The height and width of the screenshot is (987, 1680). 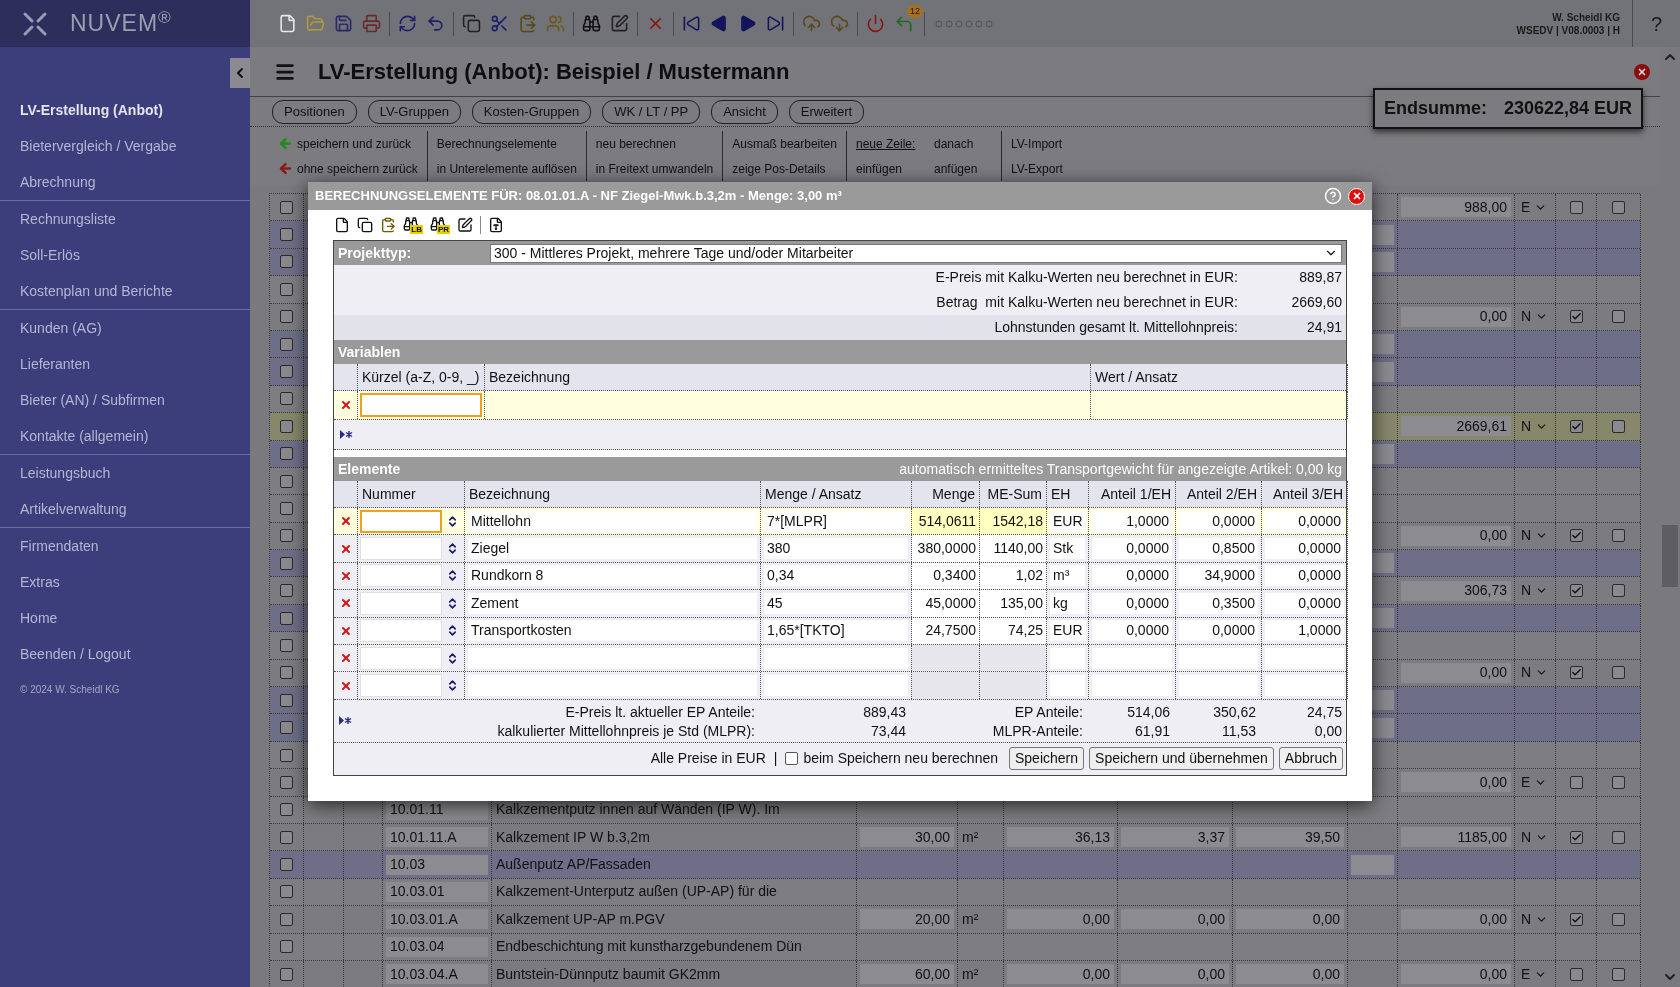 What do you see at coordinates (125, 255) in the screenshot?
I see `nav-item: Soll-Erlös` at bounding box center [125, 255].